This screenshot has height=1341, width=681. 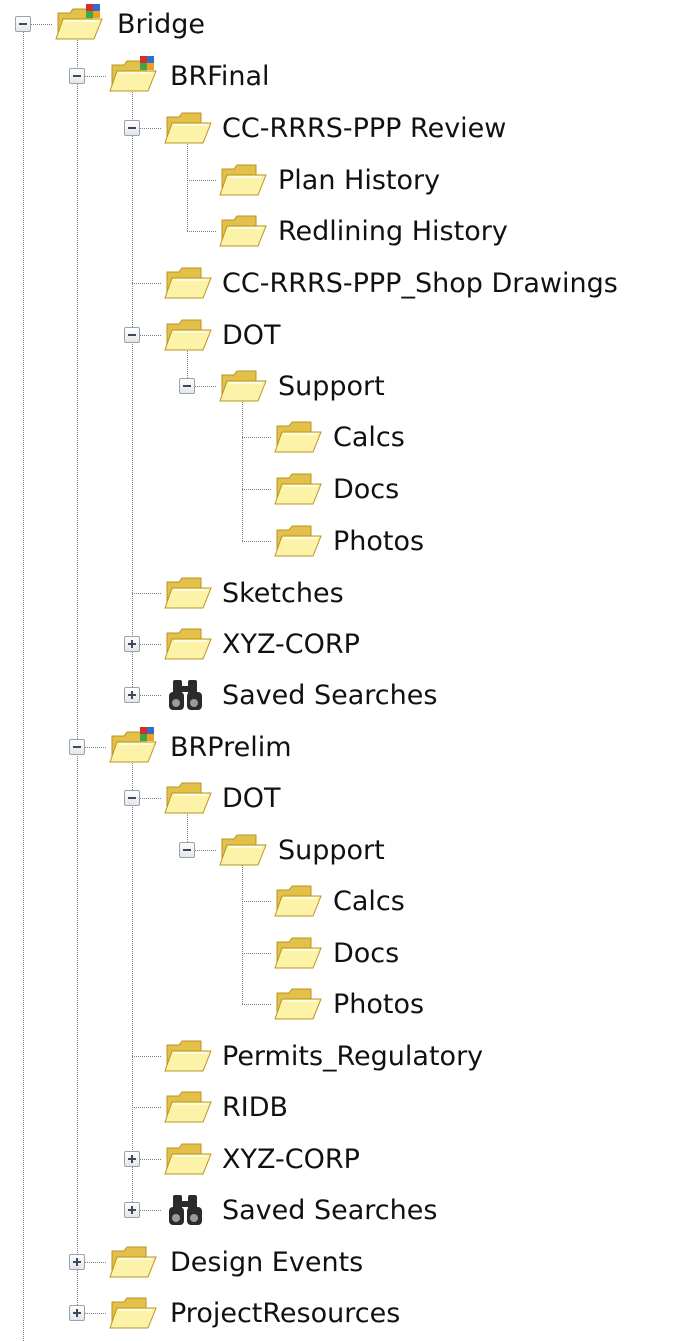 I want to click on tree-node-label: ProjectResources, so click(x=285, y=1313).